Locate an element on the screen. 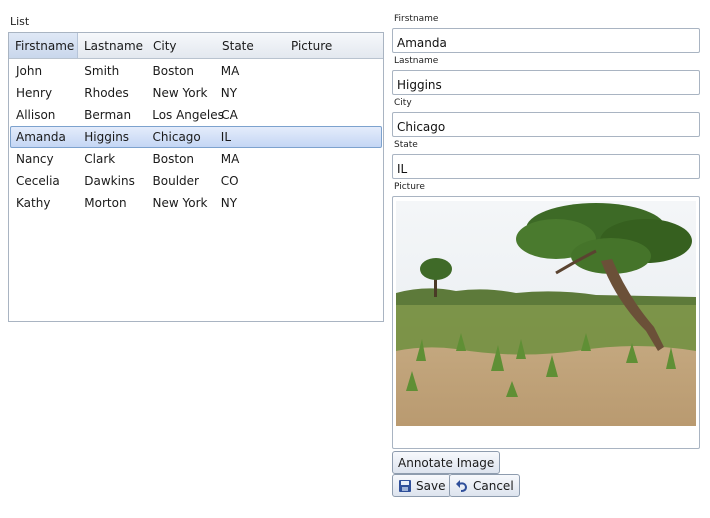 The width and height of the screenshot is (710, 518). lastname-field is located at coordinates (546, 82).